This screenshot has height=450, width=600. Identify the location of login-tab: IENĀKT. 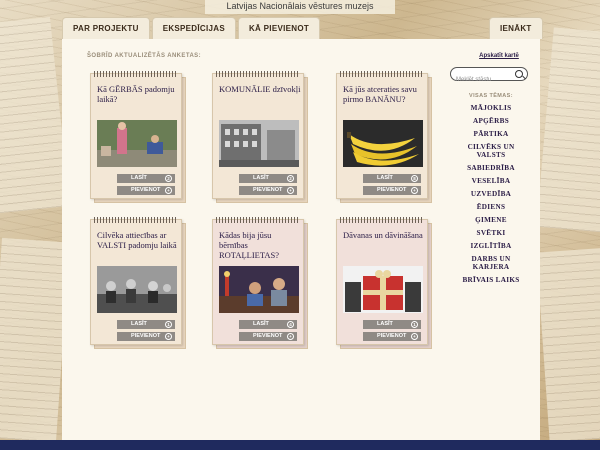
(516, 28).